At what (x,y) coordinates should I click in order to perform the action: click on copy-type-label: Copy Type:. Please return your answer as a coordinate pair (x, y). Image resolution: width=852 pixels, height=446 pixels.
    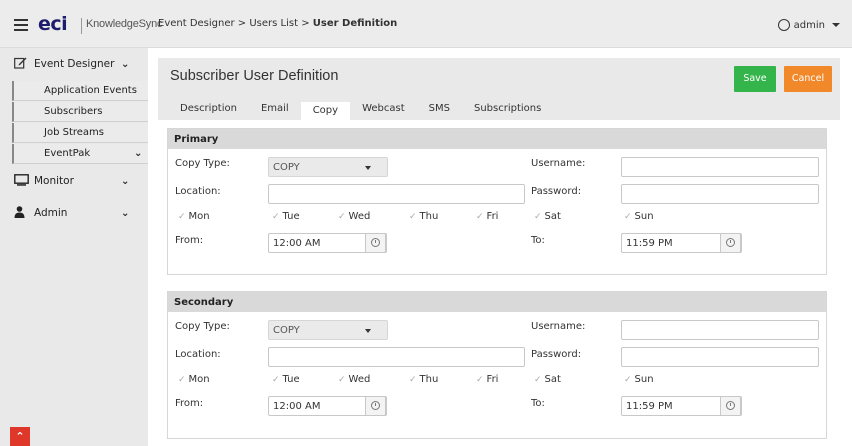
    Looking at the image, I should click on (202, 163).